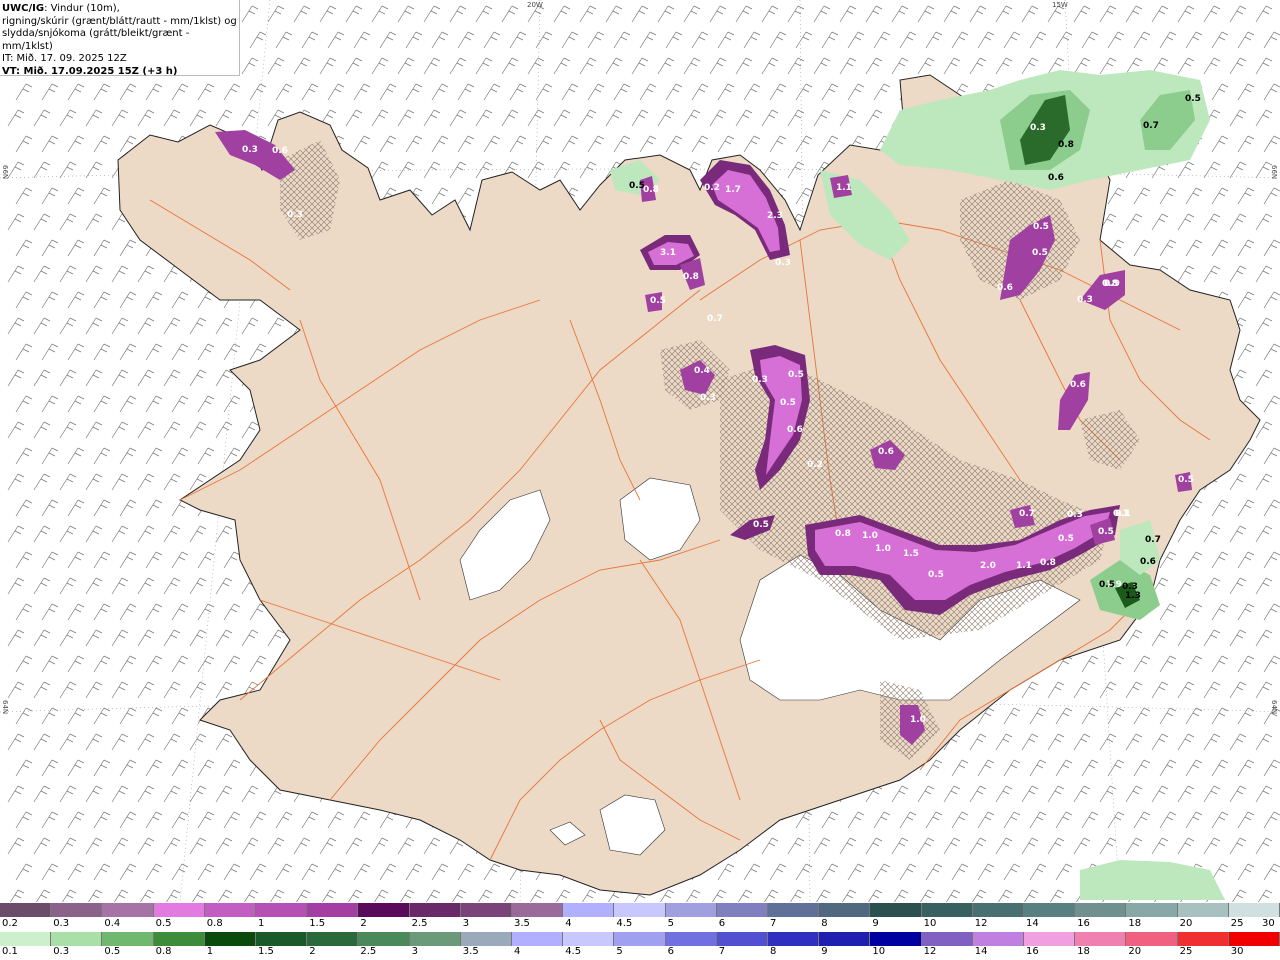  Describe the element at coordinates (702, 371) in the screenshot. I see `precip-value-label: 0.4` at that location.